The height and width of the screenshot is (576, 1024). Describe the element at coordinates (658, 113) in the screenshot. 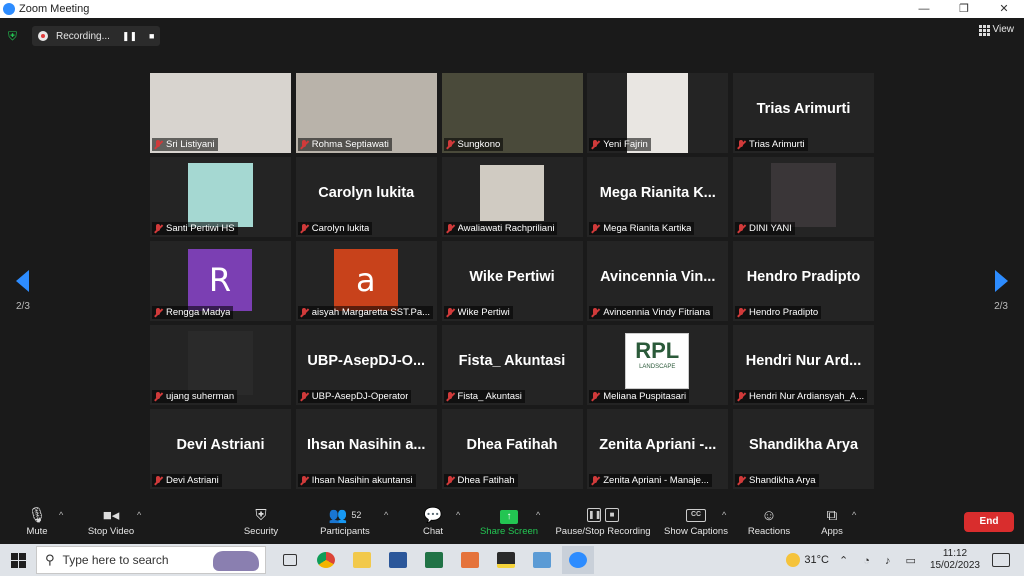

I see `participant-tile: Yeni Fajrin` at that location.